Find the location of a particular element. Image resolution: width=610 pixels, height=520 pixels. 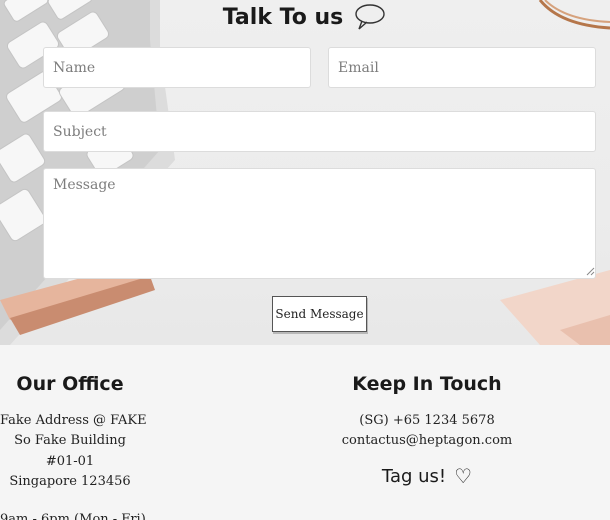

office-address-line: Singapore 123456 is located at coordinates (70, 481).